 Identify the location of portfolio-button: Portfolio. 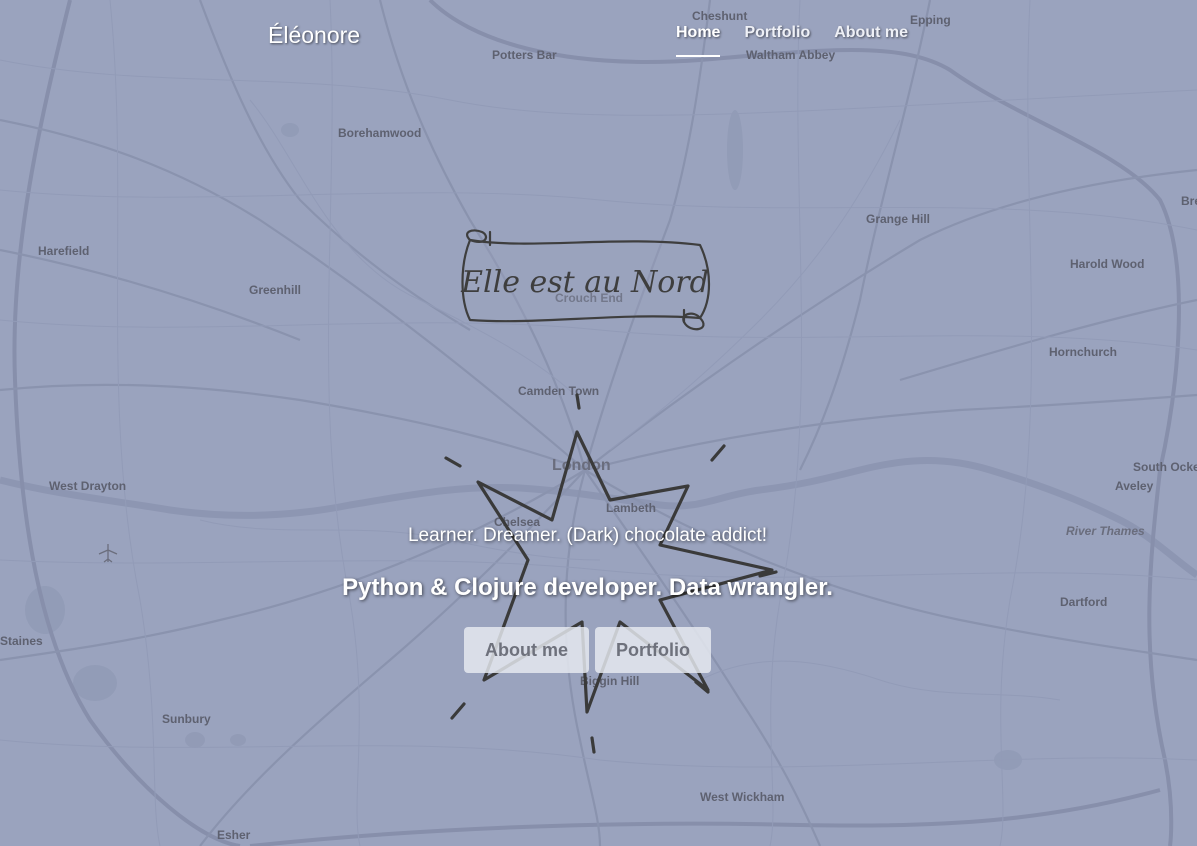
(653, 650).